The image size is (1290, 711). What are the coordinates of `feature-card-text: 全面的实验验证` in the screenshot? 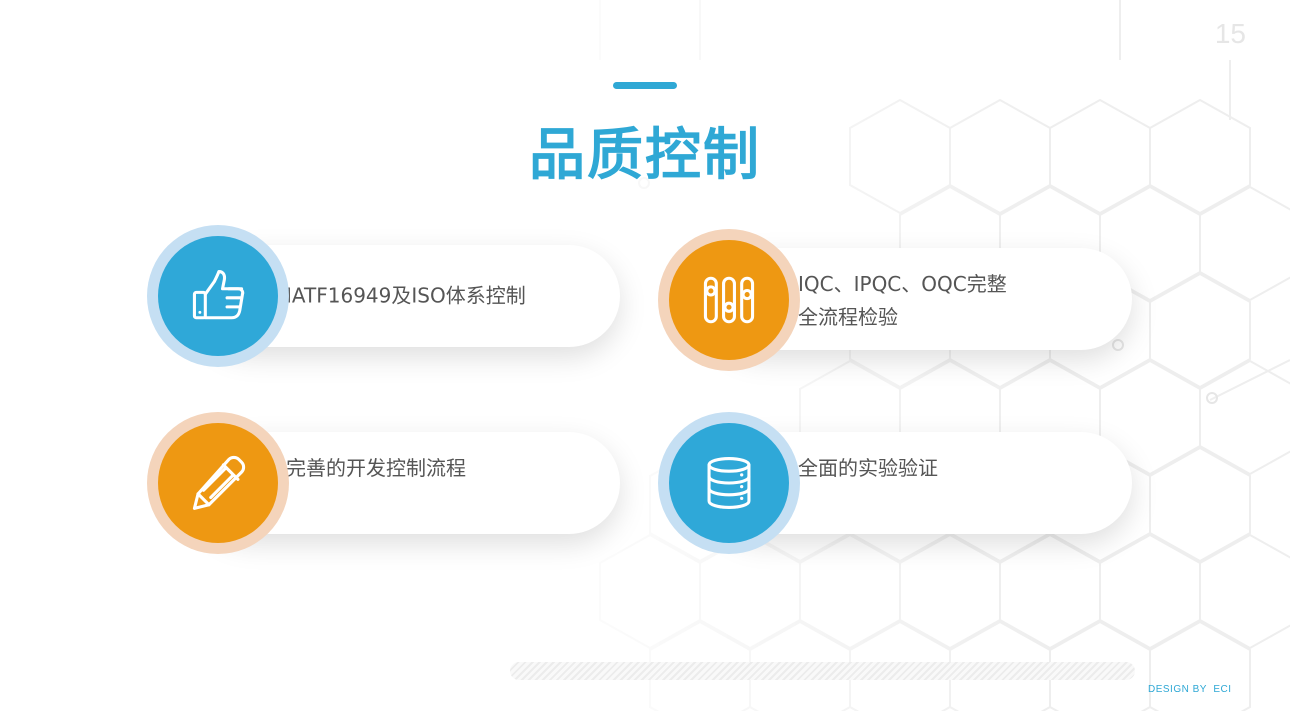 It's located at (868, 468).